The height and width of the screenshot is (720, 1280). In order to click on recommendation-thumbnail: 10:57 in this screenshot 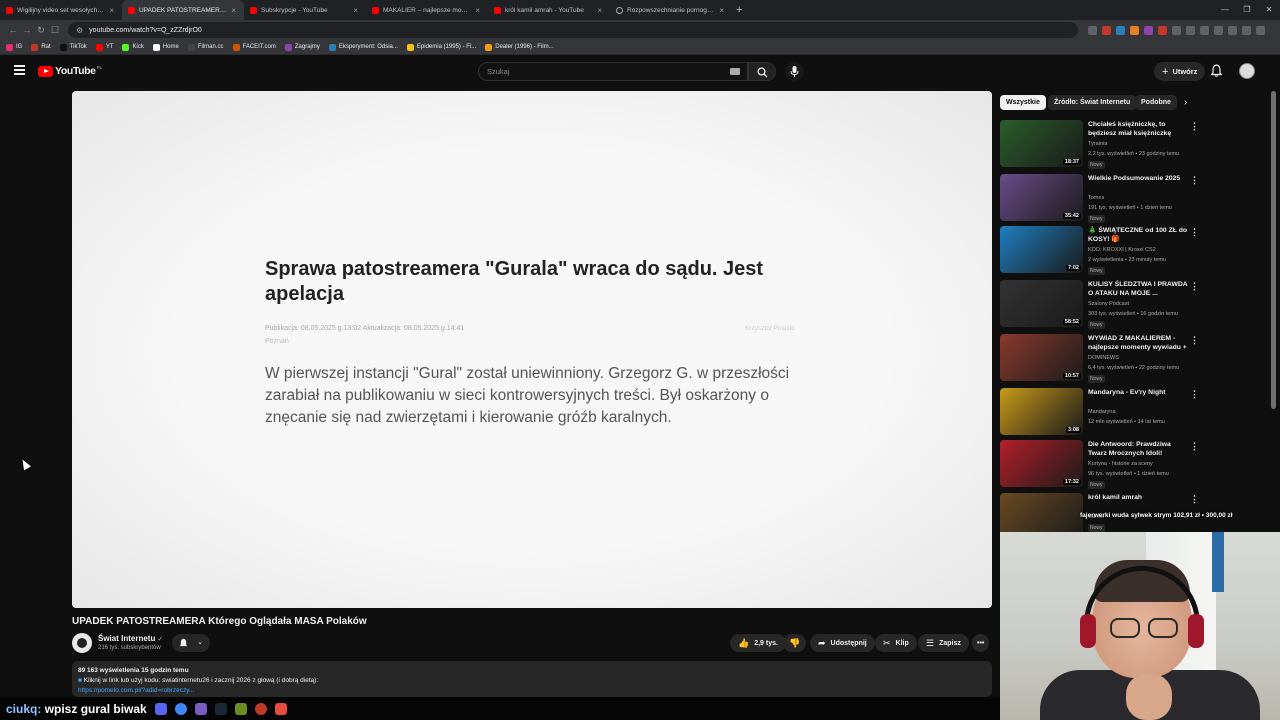, I will do `click(1041, 357)`.